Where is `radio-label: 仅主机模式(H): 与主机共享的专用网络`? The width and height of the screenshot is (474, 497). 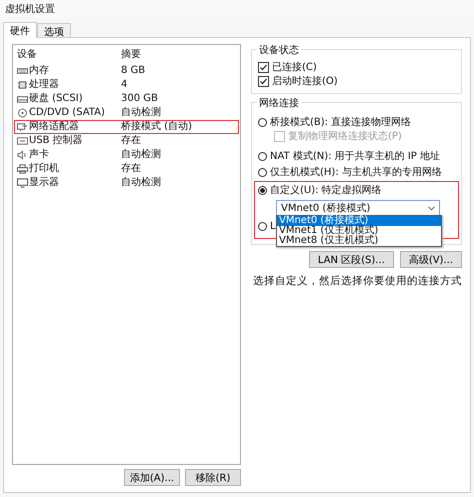
radio-label: 仅主机模式(H): 与主机共享的专用网络 is located at coordinates (356, 172).